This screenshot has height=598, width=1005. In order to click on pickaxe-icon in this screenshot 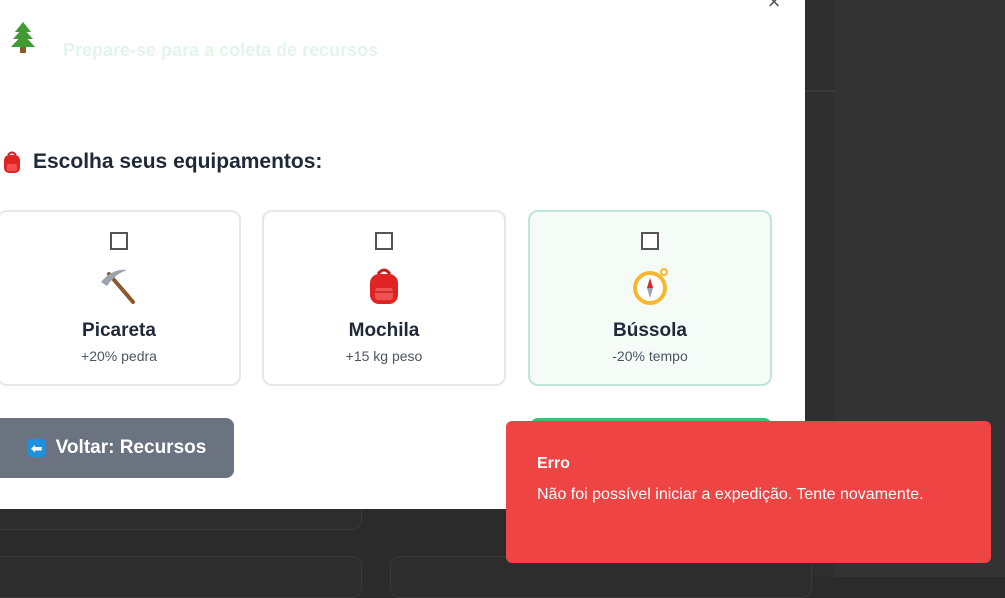, I will do `click(118, 286)`.